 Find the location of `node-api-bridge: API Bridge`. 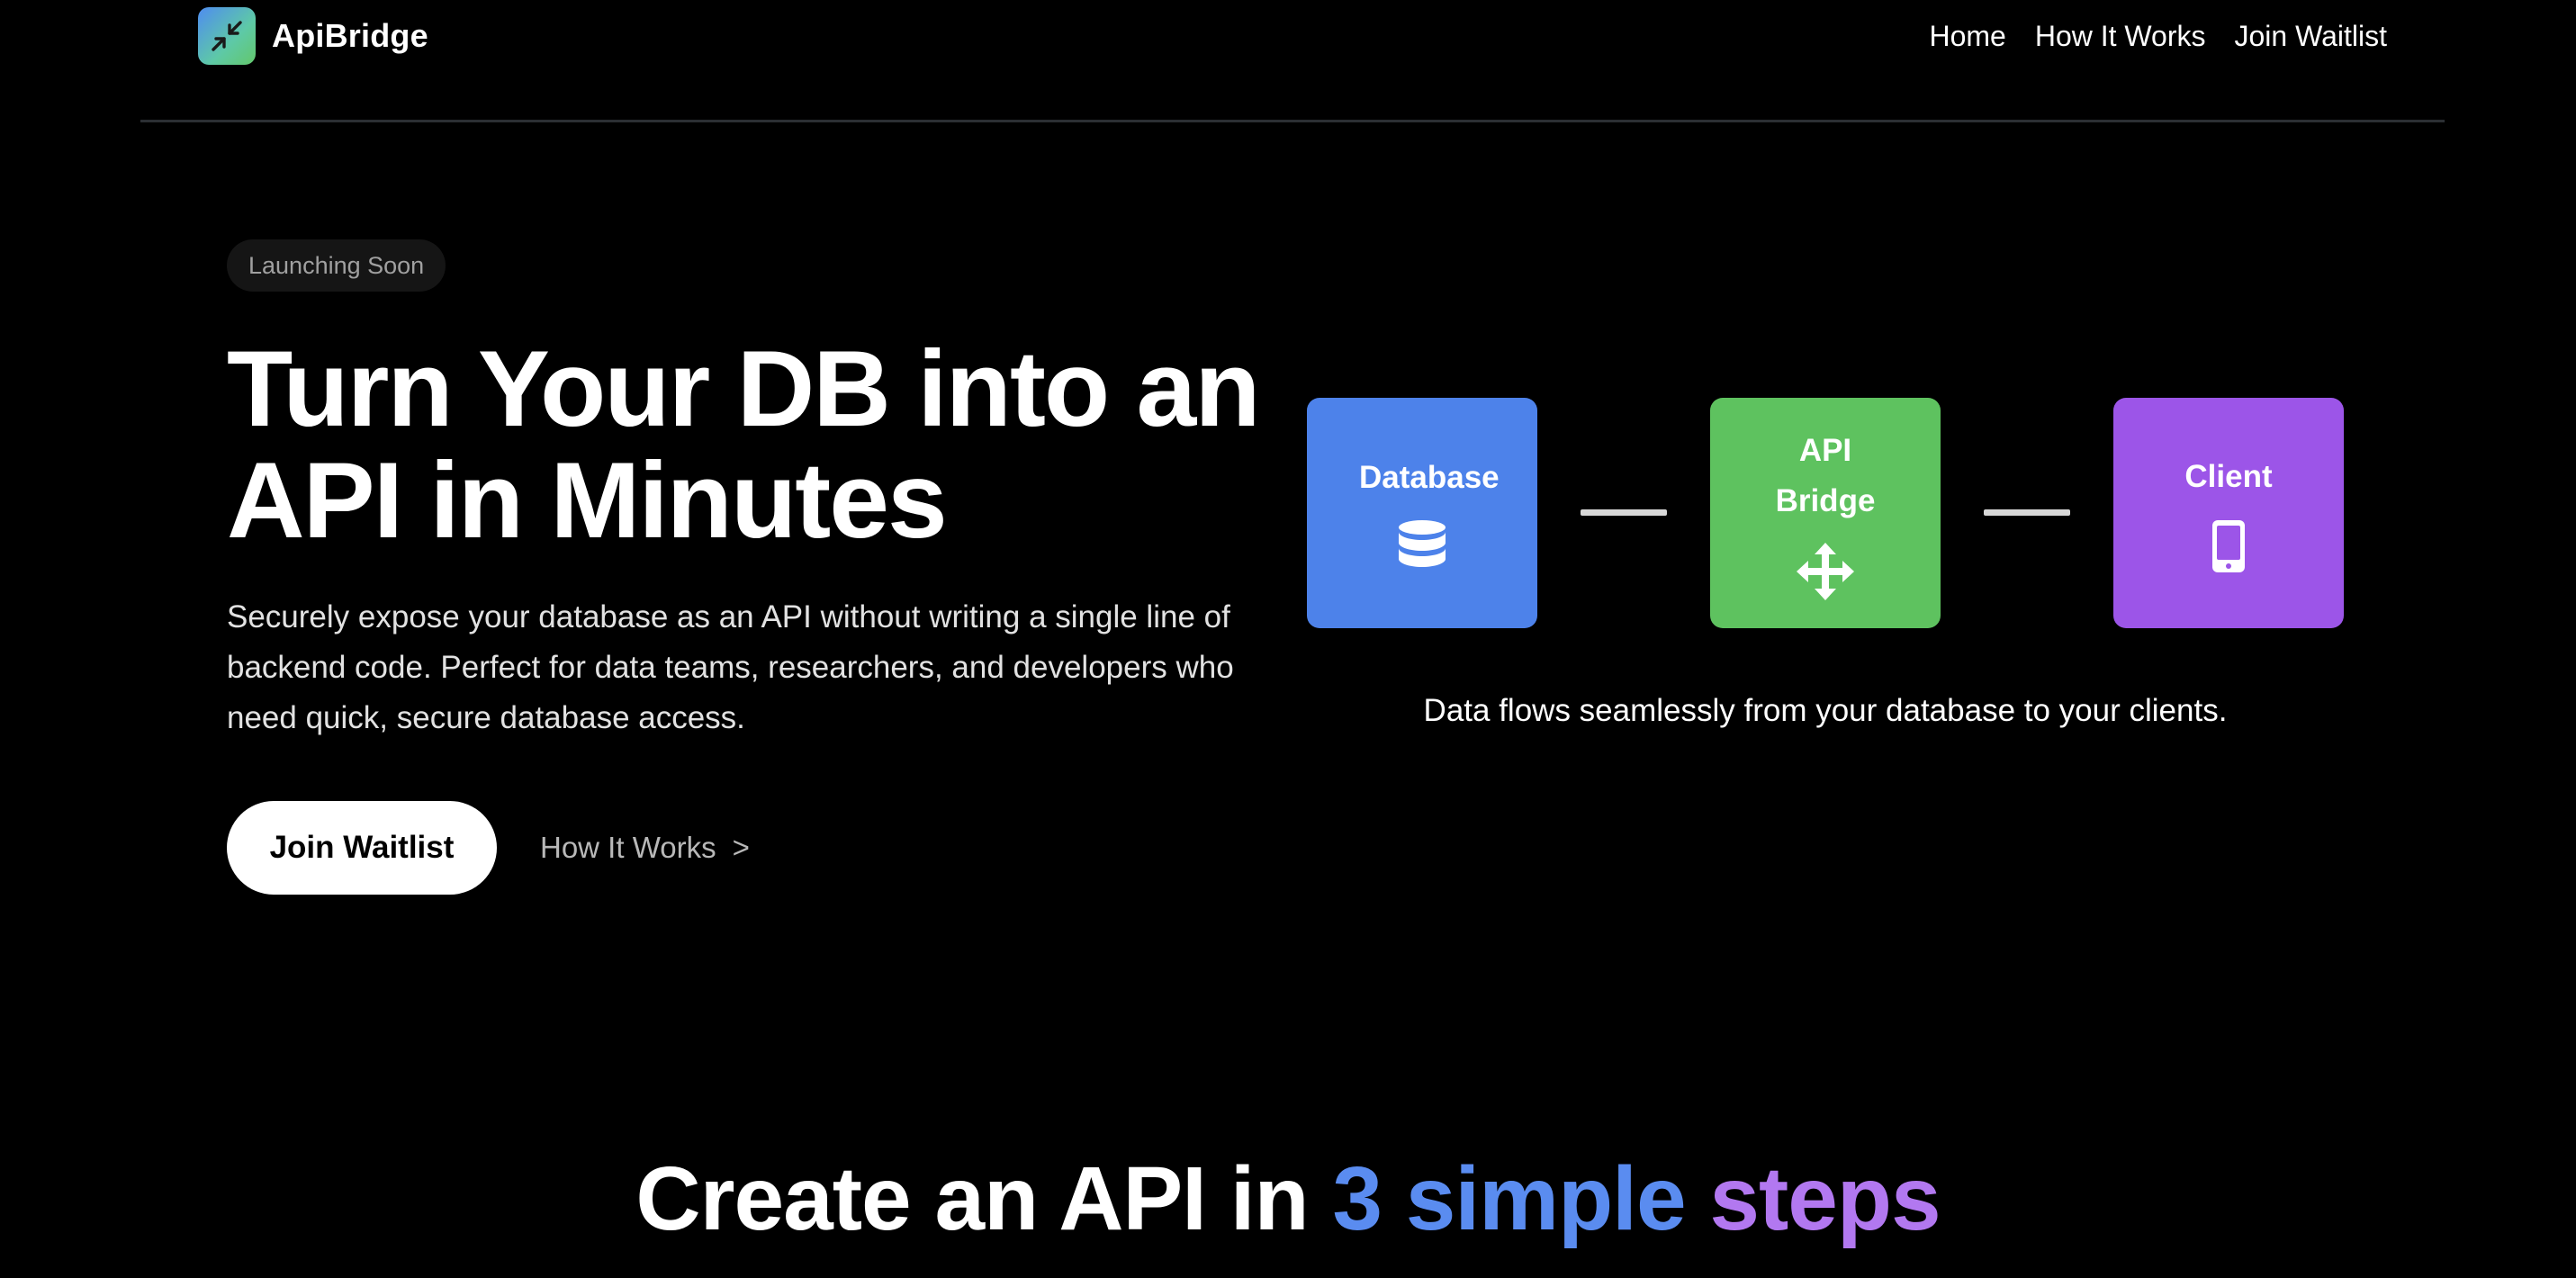

node-api-bridge: API Bridge is located at coordinates (1825, 513).